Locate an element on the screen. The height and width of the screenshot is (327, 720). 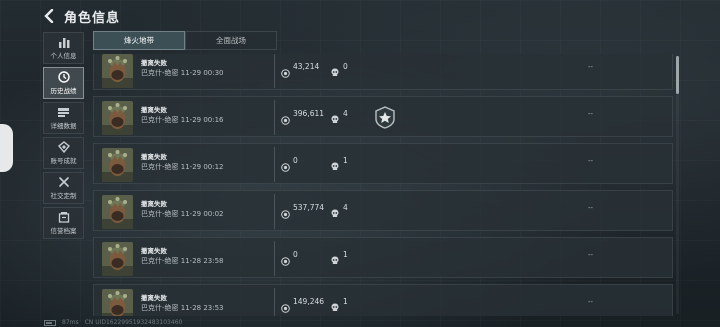
header: 角色信息 is located at coordinates (81, 16).